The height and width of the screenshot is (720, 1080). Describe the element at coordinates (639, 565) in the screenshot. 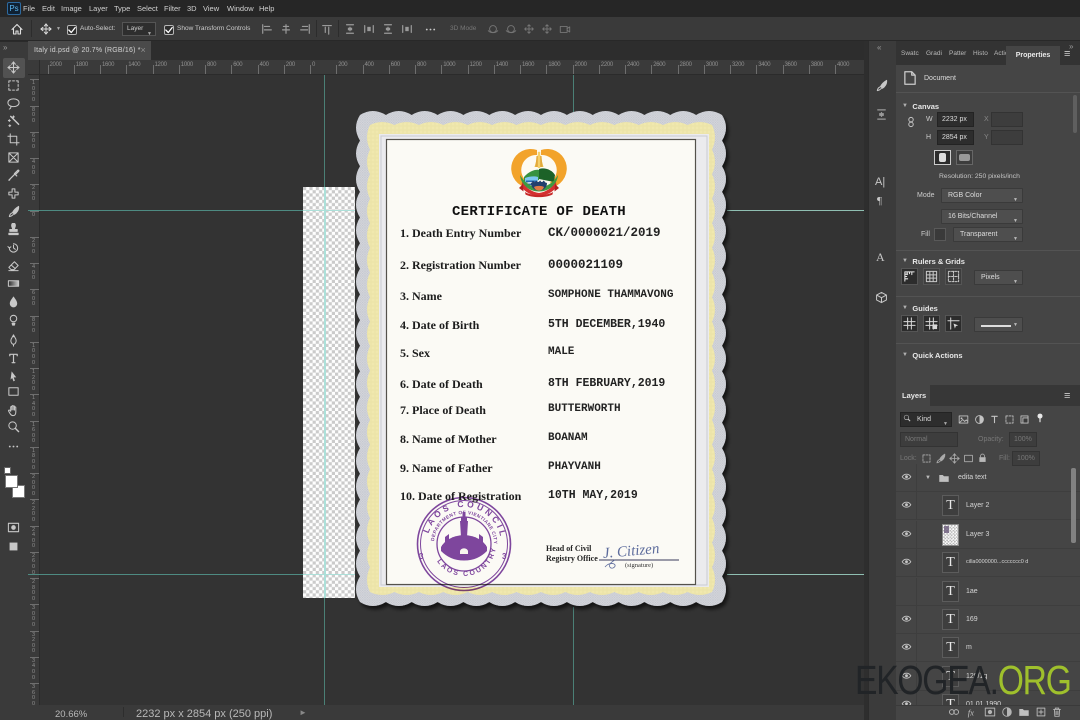

I see `svg-text: (signature)` at that location.